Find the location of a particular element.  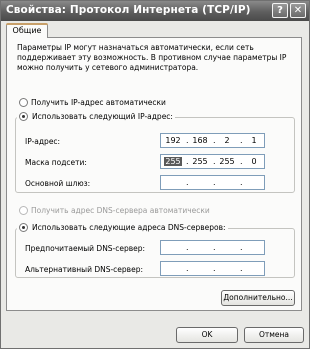

ip-auto-radio is located at coordinates (23, 102).